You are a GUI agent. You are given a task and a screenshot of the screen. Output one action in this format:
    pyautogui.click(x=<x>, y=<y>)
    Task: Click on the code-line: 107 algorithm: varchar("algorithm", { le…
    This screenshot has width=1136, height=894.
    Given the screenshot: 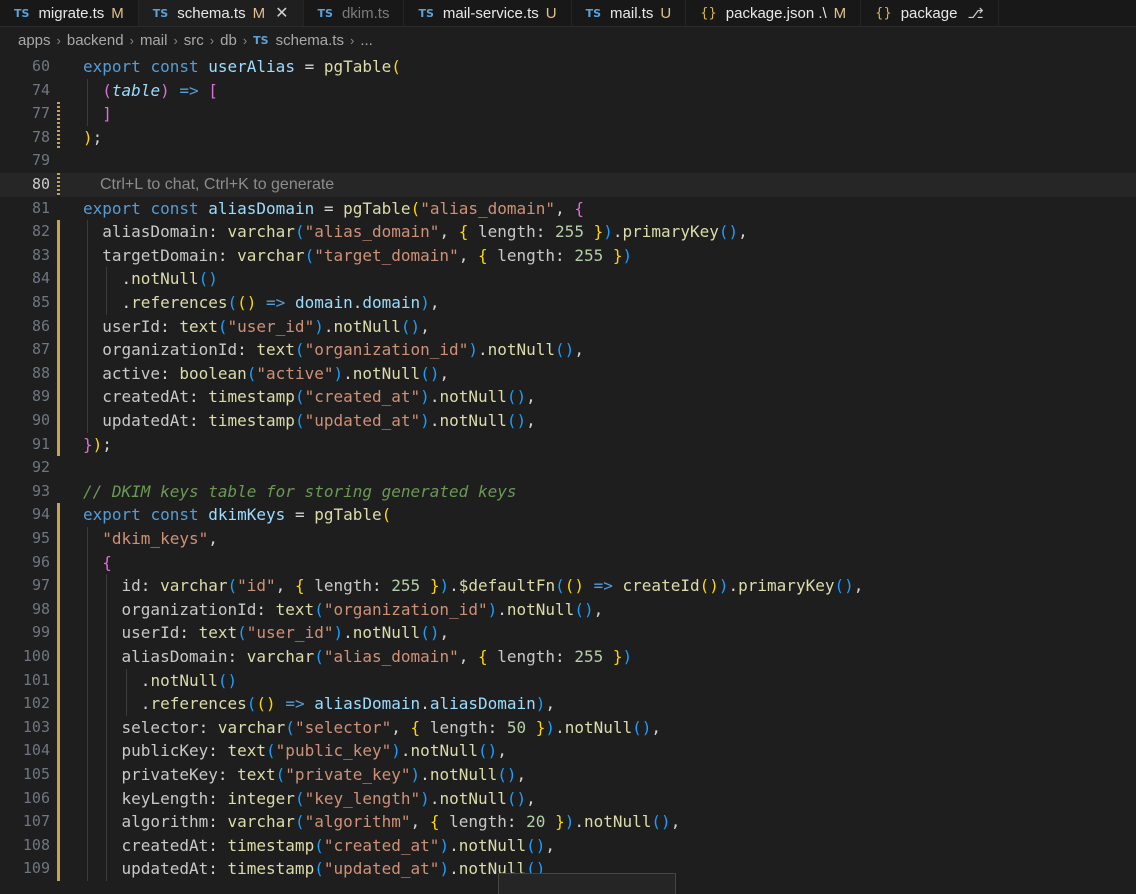 What is the action you would take?
    pyautogui.click(x=568, y=822)
    